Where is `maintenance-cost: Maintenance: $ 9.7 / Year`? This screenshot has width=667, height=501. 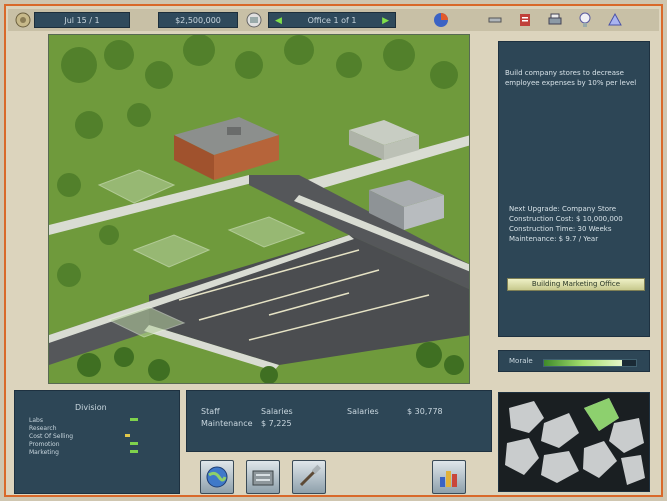
maintenance-cost: Maintenance: $ 9.7 / Year is located at coordinates (554, 239).